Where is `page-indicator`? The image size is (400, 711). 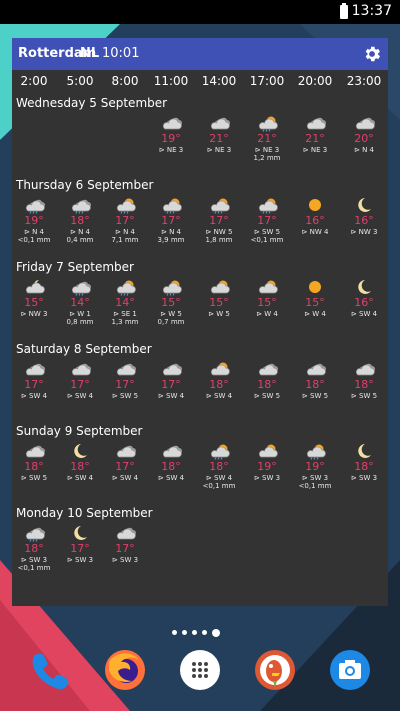 page-indicator is located at coordinates (202, 629).